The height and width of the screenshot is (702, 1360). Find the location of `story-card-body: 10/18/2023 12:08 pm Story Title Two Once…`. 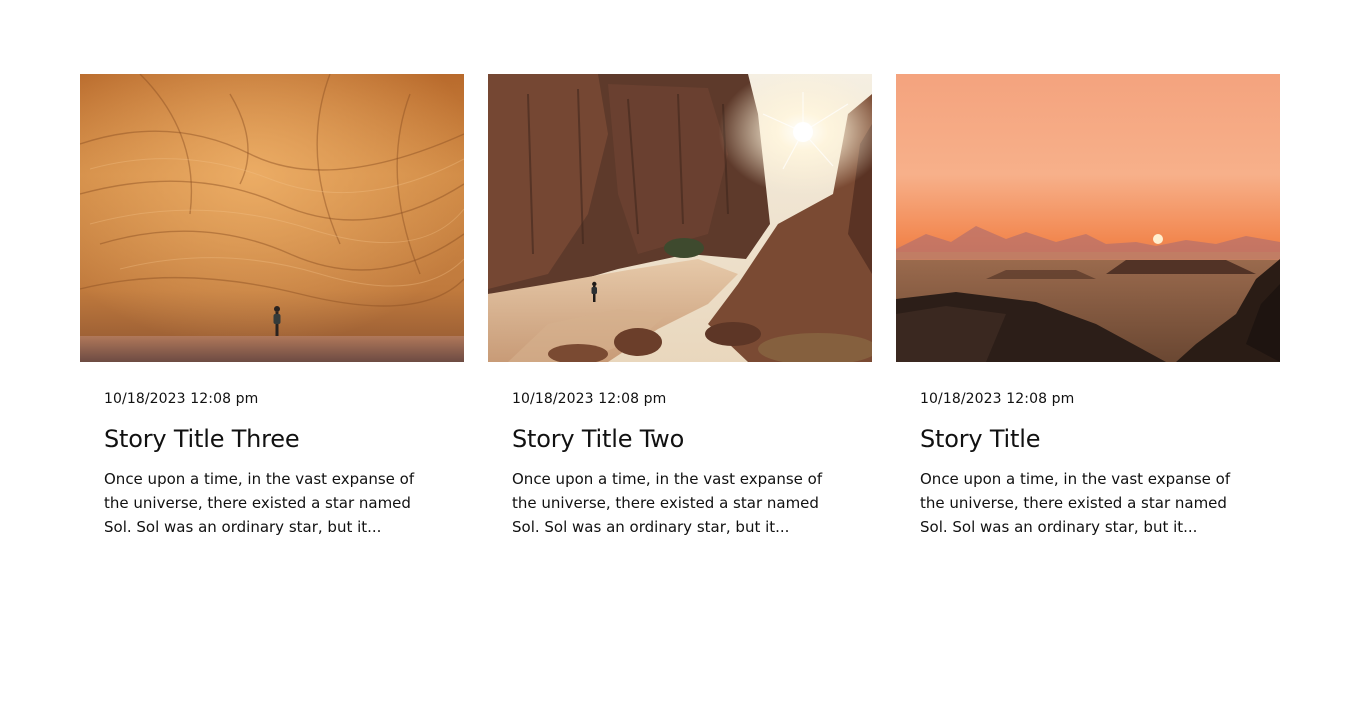

story-card-body: 10/18/2023 12:08 pm Story Title Two Once… is located at coordinates (680, 450).